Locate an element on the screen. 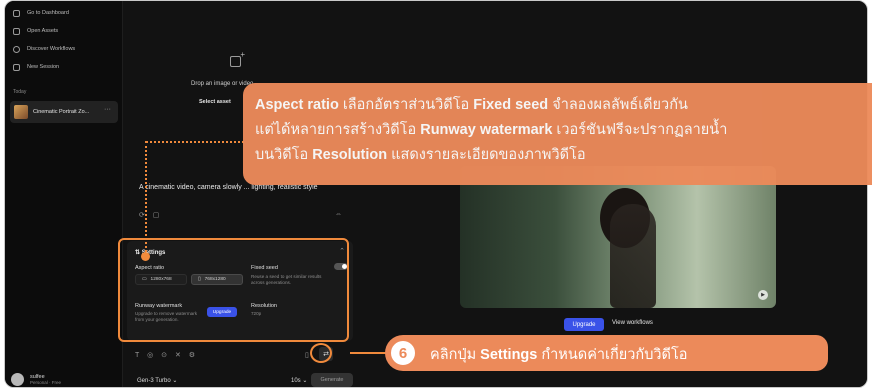  generate-button: Generate is located at coordinates (332, 380).